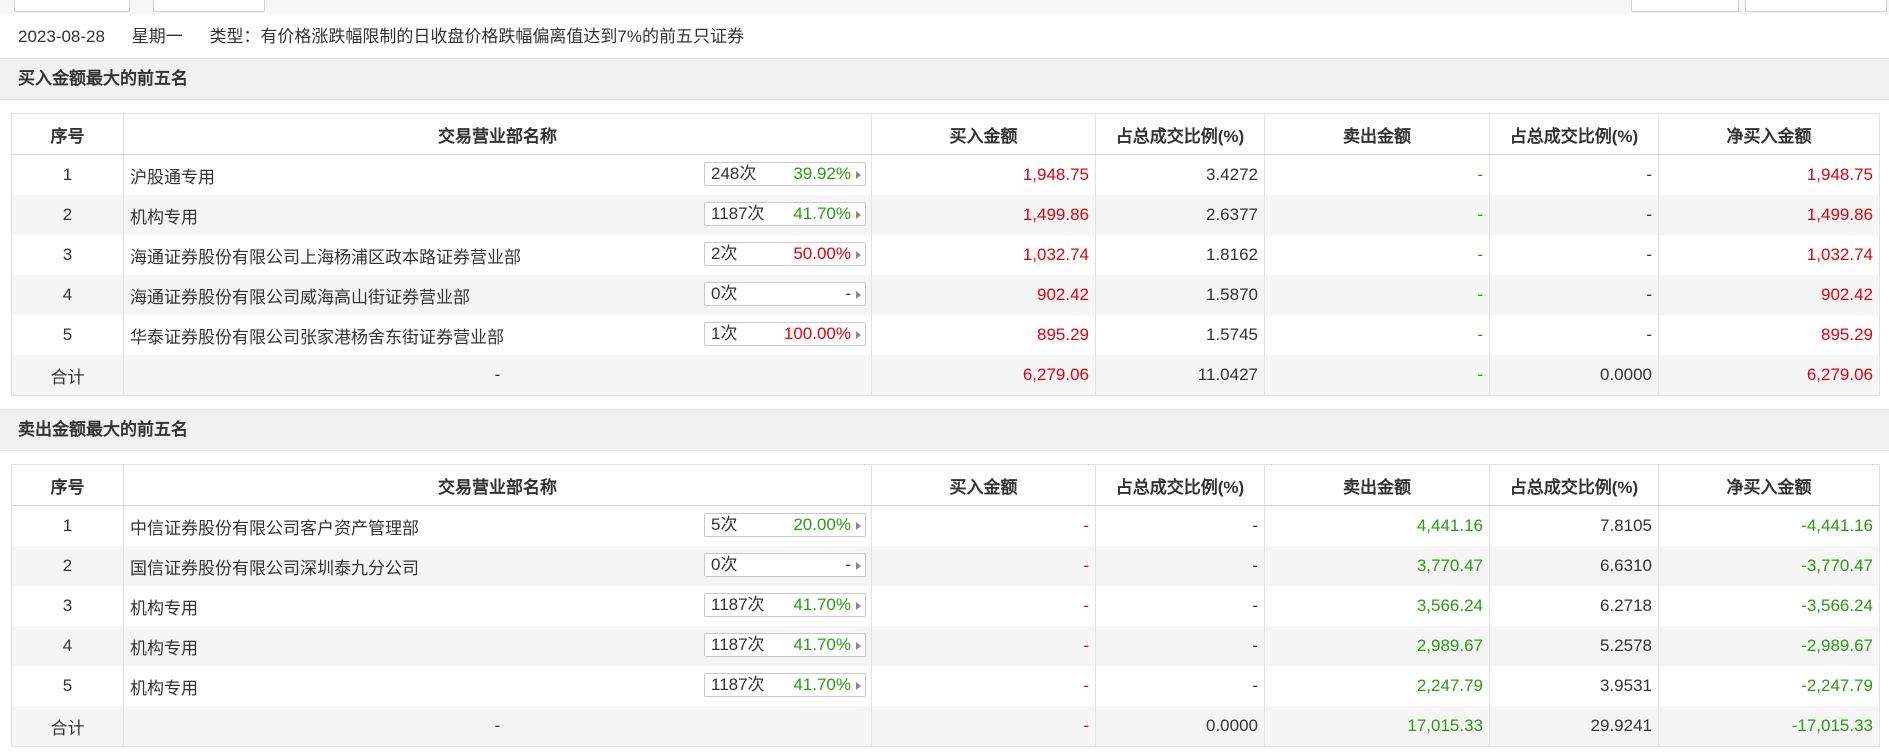 Image resolution: width=1889 pixels, height=756 pixels. What do you see at coordinates (477, 36) in the screenshot?
I see `list-type: 类型：有价格涨跌幅限制的日收盘价格跌幅偏离值达到7%的前五只证券` at bounding box center [477, 36].